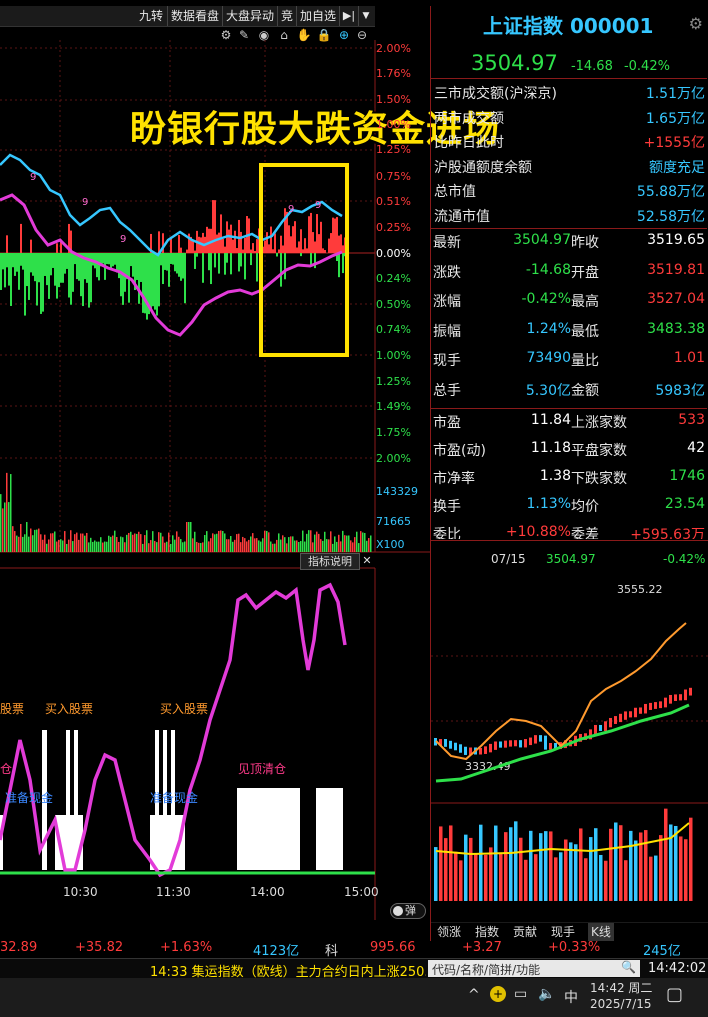 Image resolution: width=708 pixels, height=1017 pixels. I want to click on quote-value: +10.88%, so click(538, 531).